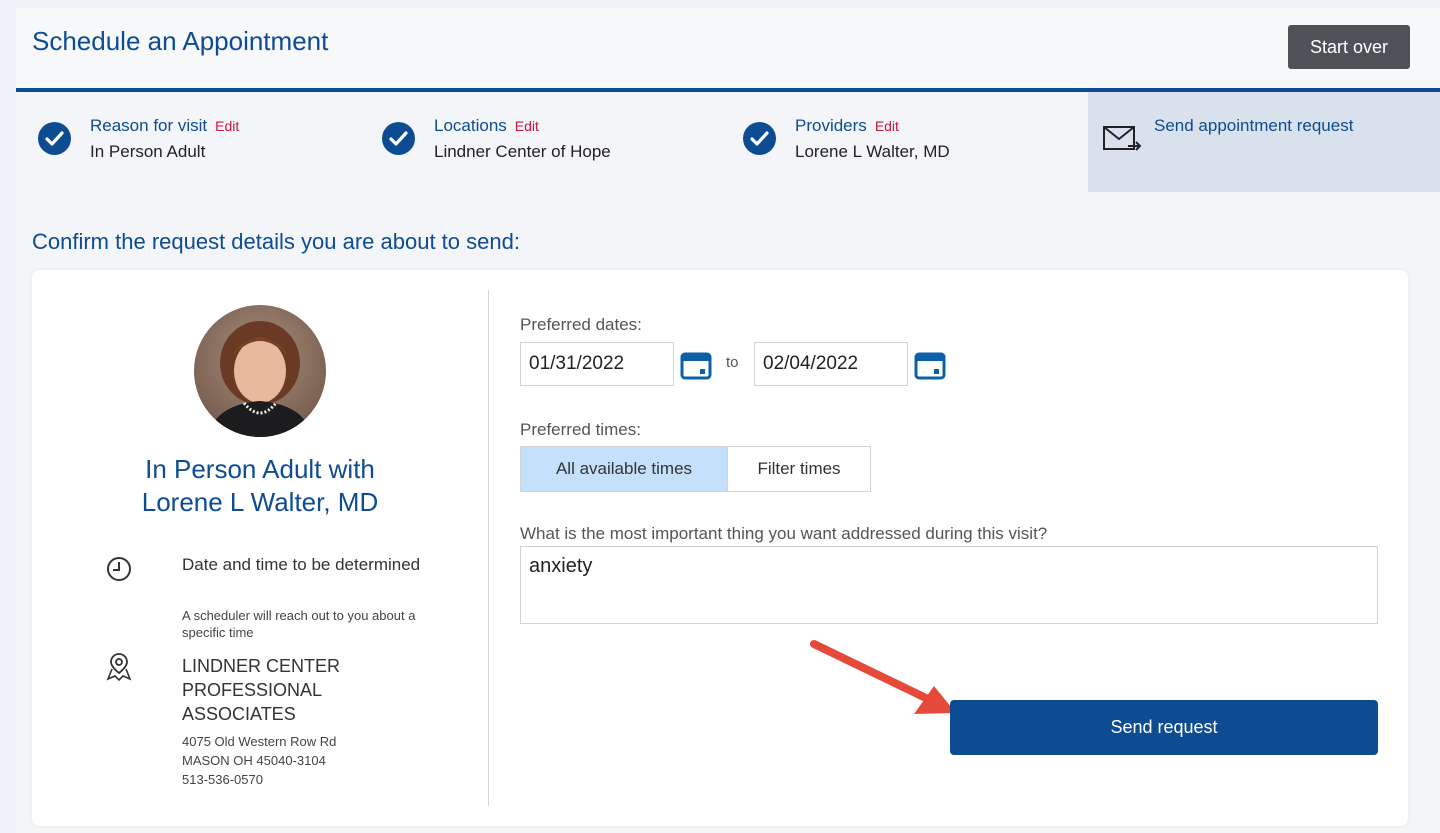 This screenshot has width=1440, height=833. Describe the element at coordinates (260, 371) in the screenshot. I see `provider-avatar` at that location.